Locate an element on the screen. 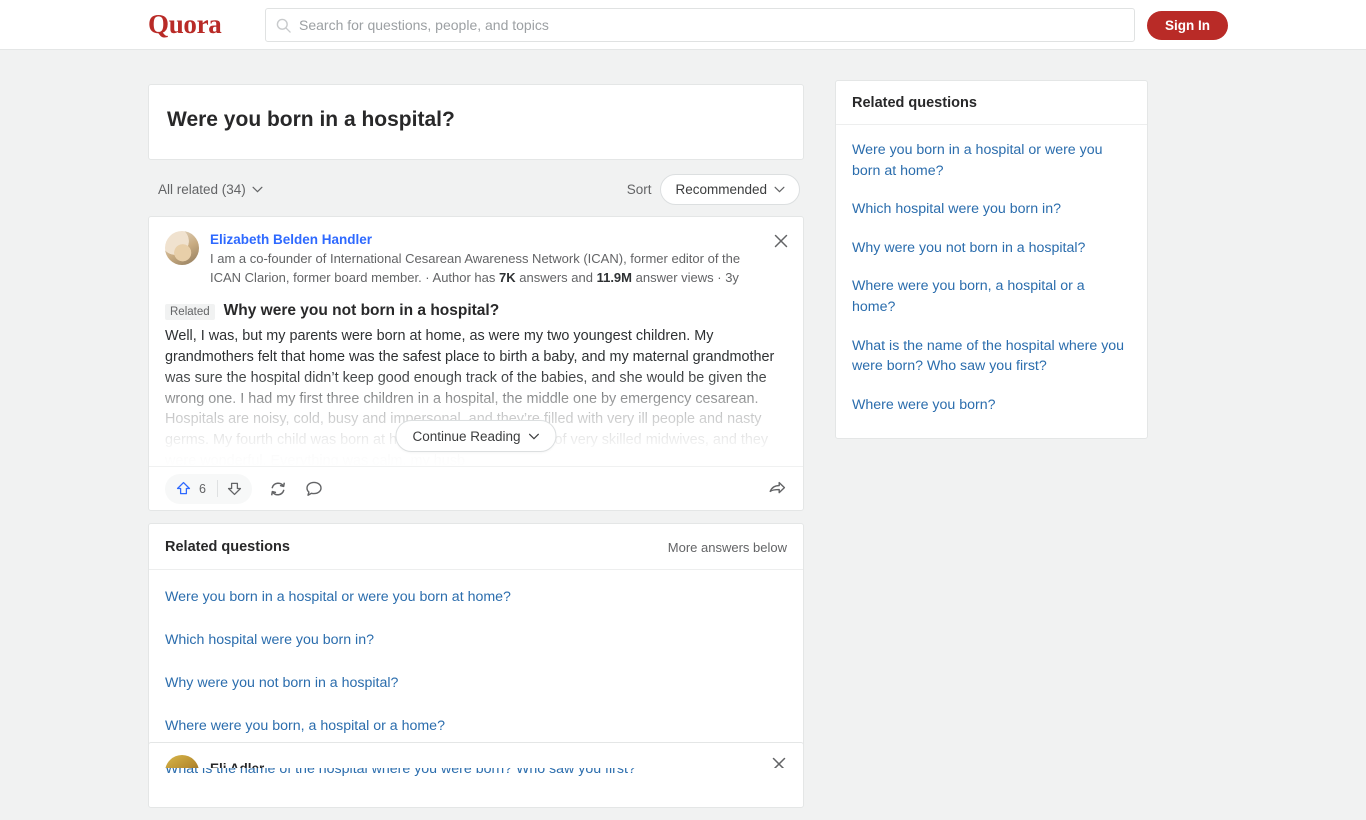 The height and width of the screenshot is (820, 1366). downvote-button is located at coordinates (235, 489).